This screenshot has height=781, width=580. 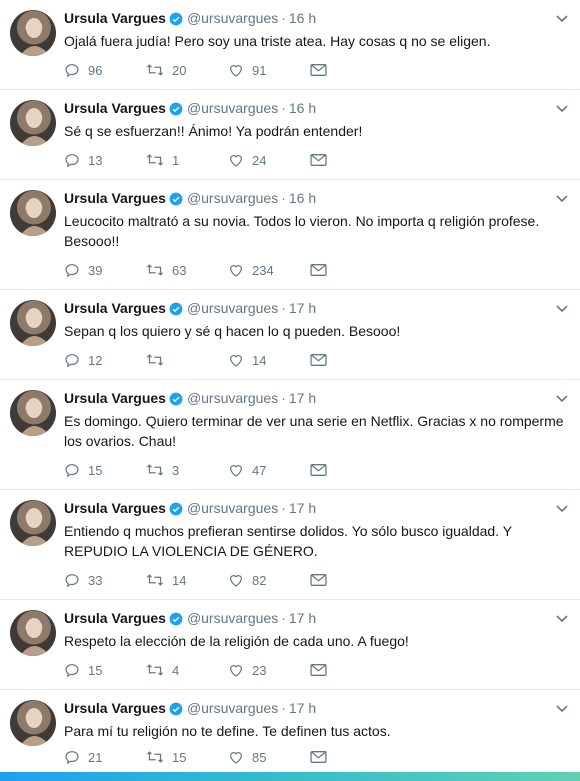 I want to click on retweet-button: 15, so click(x=187, y=757).